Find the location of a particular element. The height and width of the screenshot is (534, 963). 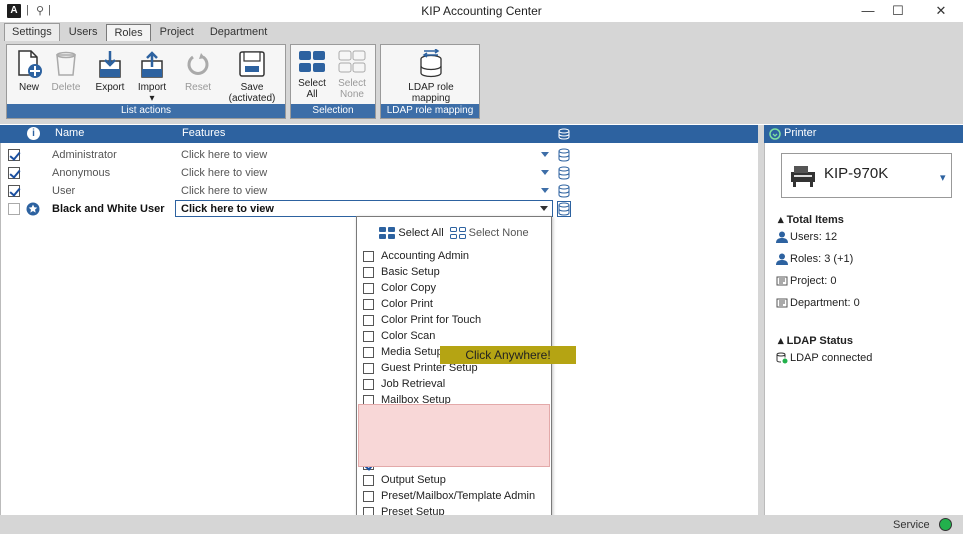

column-name: Name is located at coordinates (69, 133).